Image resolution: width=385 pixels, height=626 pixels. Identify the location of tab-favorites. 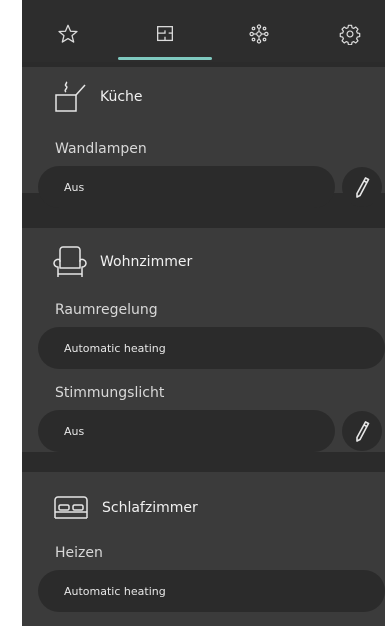
(68, 34).